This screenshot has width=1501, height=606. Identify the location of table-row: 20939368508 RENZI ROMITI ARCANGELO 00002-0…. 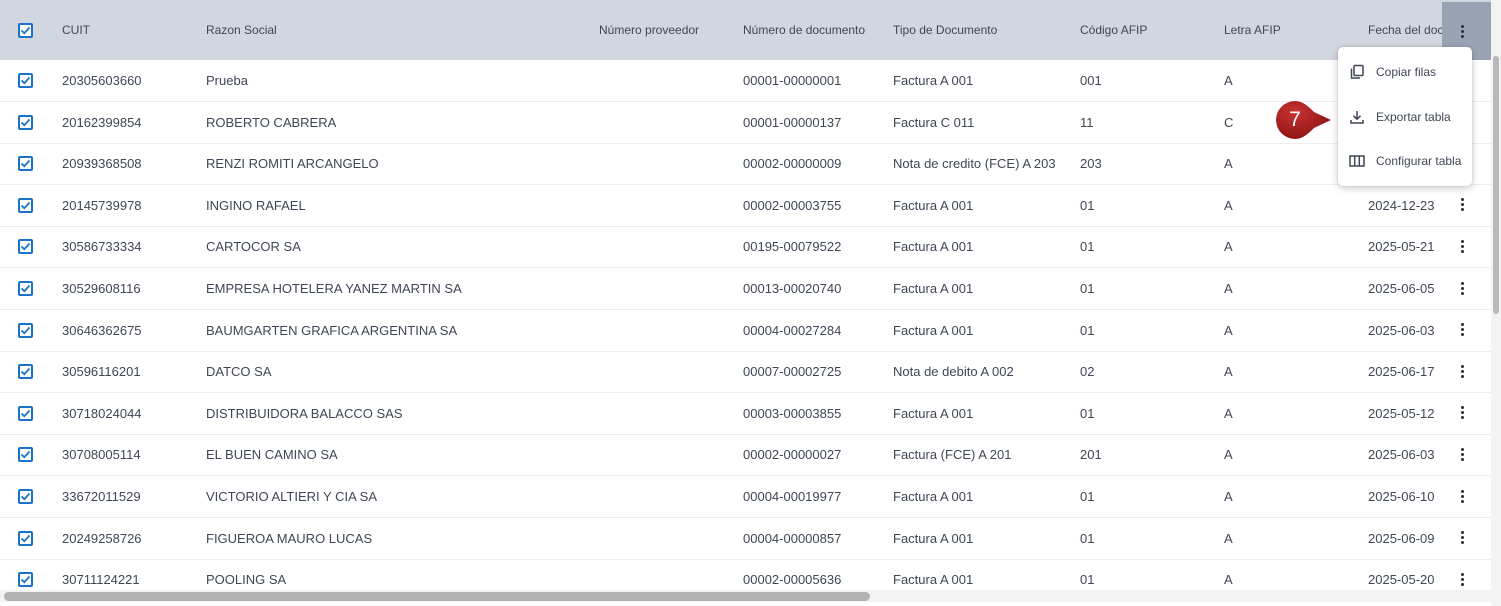
(745, 164).